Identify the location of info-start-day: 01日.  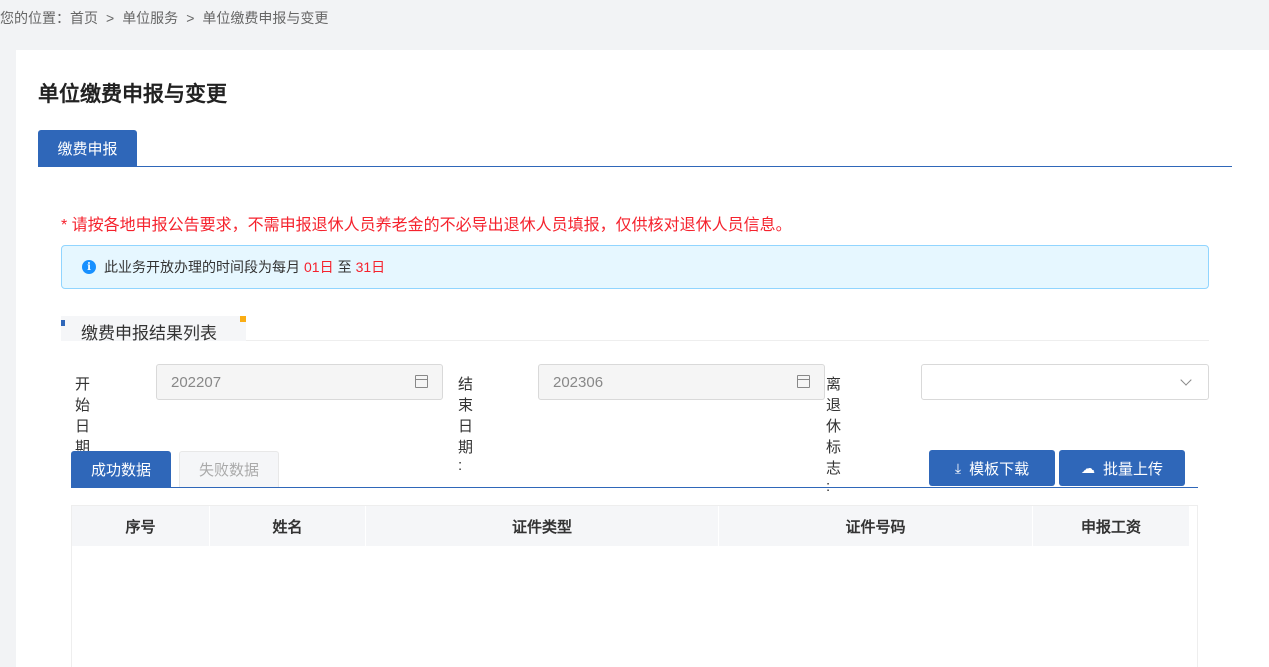
(319, 267).